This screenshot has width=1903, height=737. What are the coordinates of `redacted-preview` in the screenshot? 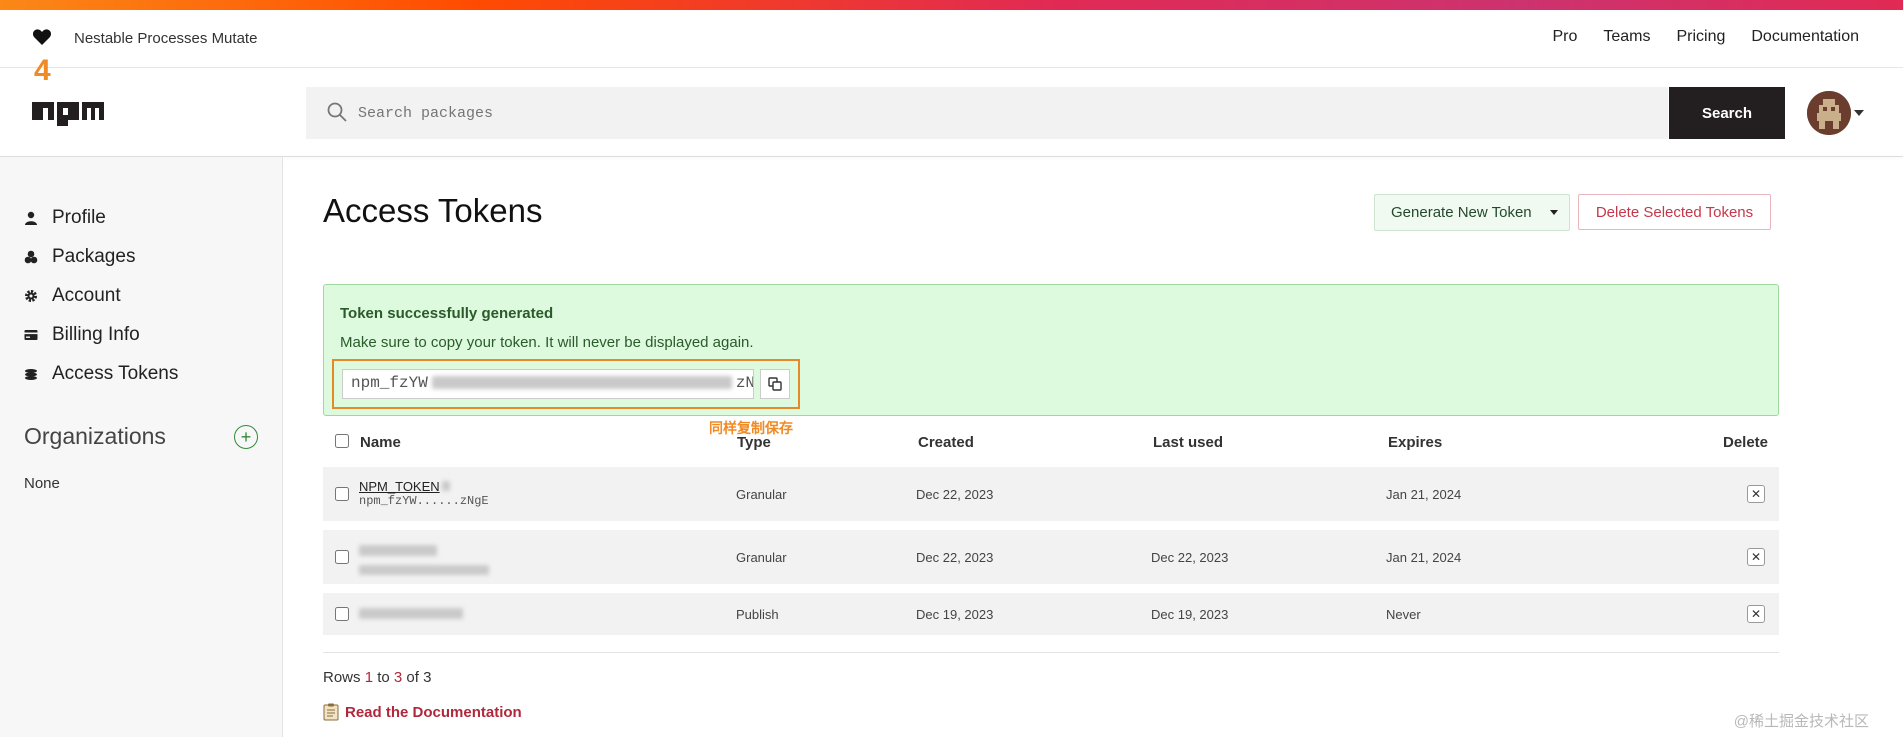 It's located at (424, 570).